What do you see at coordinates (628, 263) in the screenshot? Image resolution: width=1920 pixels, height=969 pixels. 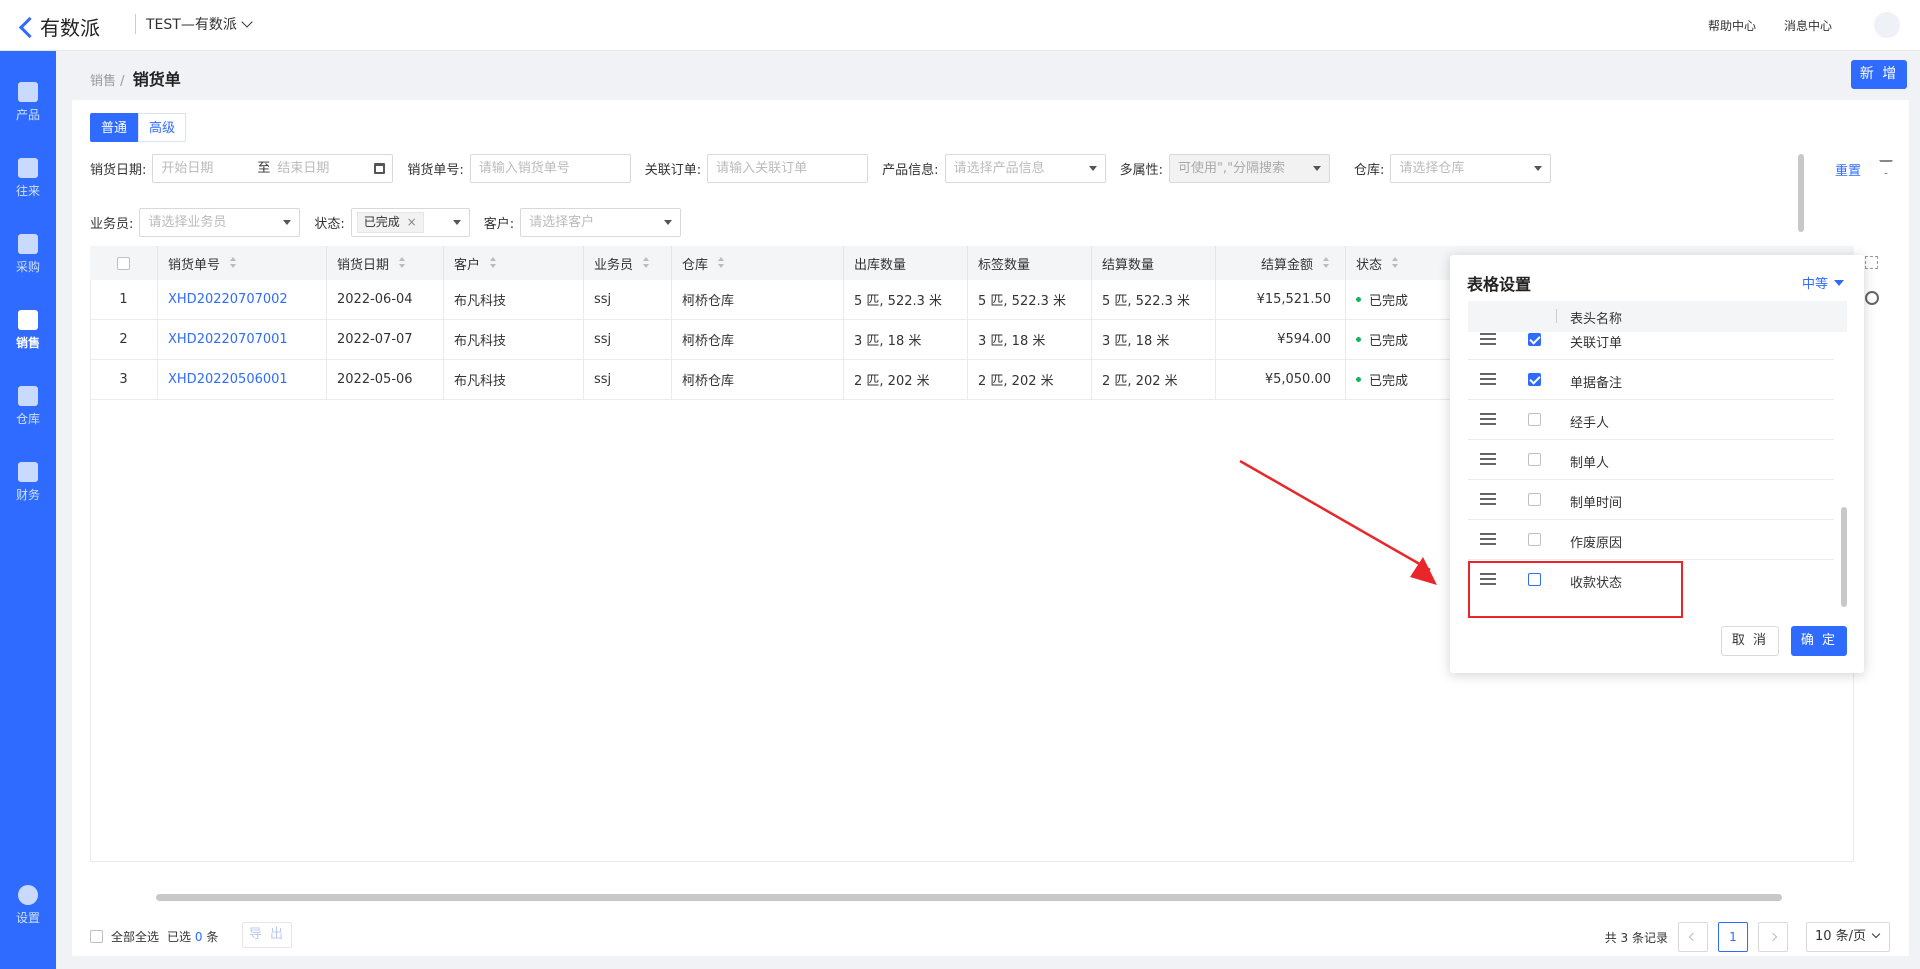 I see `col-header-salesman: 业务员` at bounding box center [628, 263].